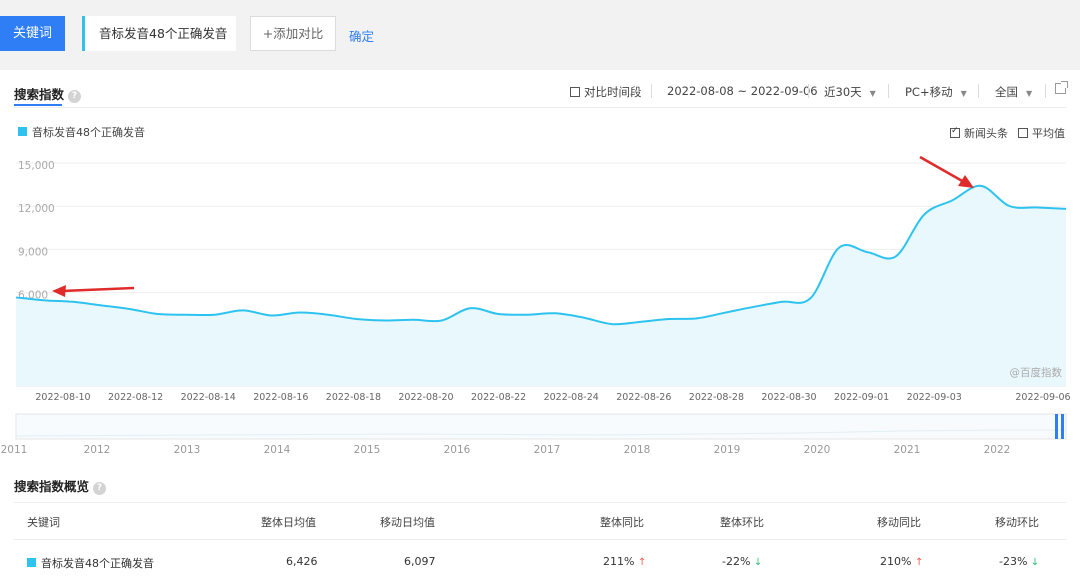  What do you see at coordinates (934, 397) in the screenshot?
I see `x-tick-label: 2022-09-03` at bounding box center [934, 397].